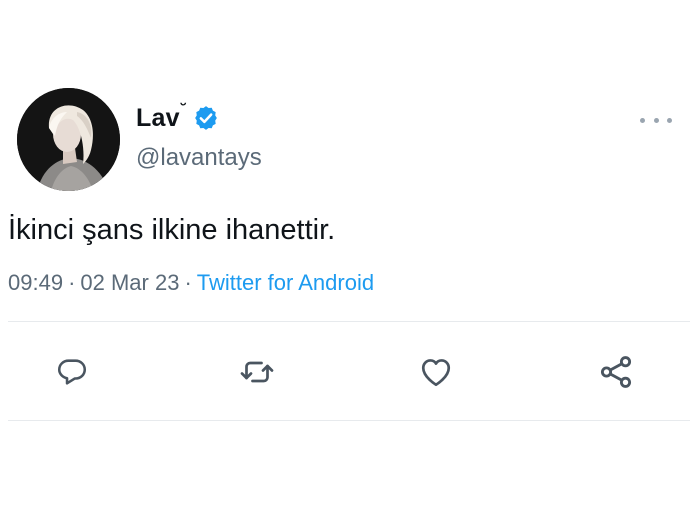 The height and width of the screenshot is (508, 690). I want to click on reply-button, so click(72, 372).